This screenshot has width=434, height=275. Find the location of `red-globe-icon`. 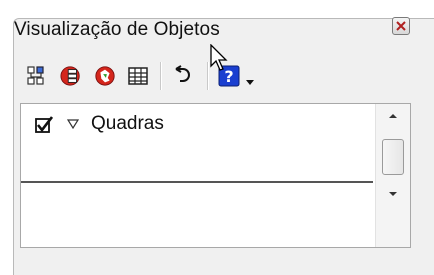

red-globe-icon is located at coordinates (105, 76).